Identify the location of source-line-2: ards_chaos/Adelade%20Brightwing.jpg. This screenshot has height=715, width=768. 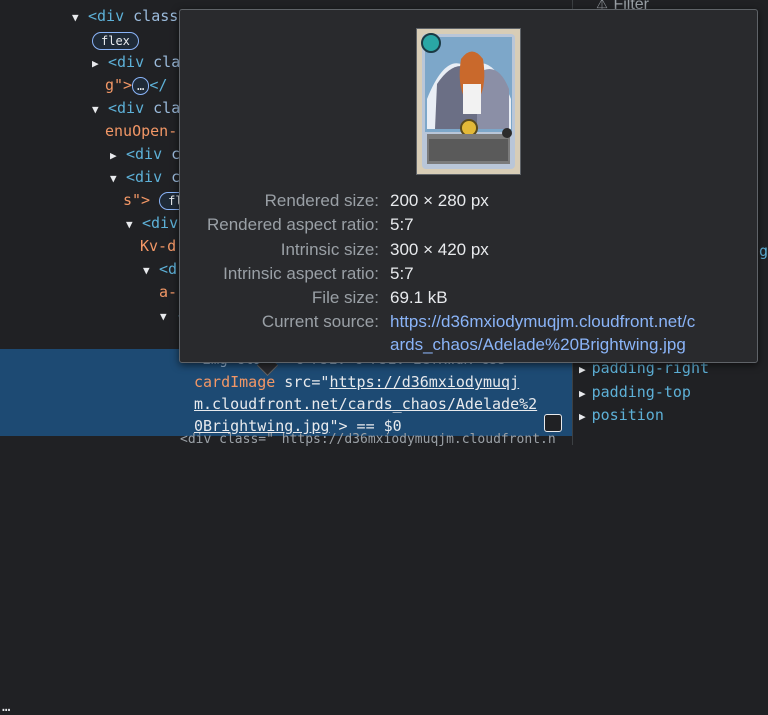
(538, 344).